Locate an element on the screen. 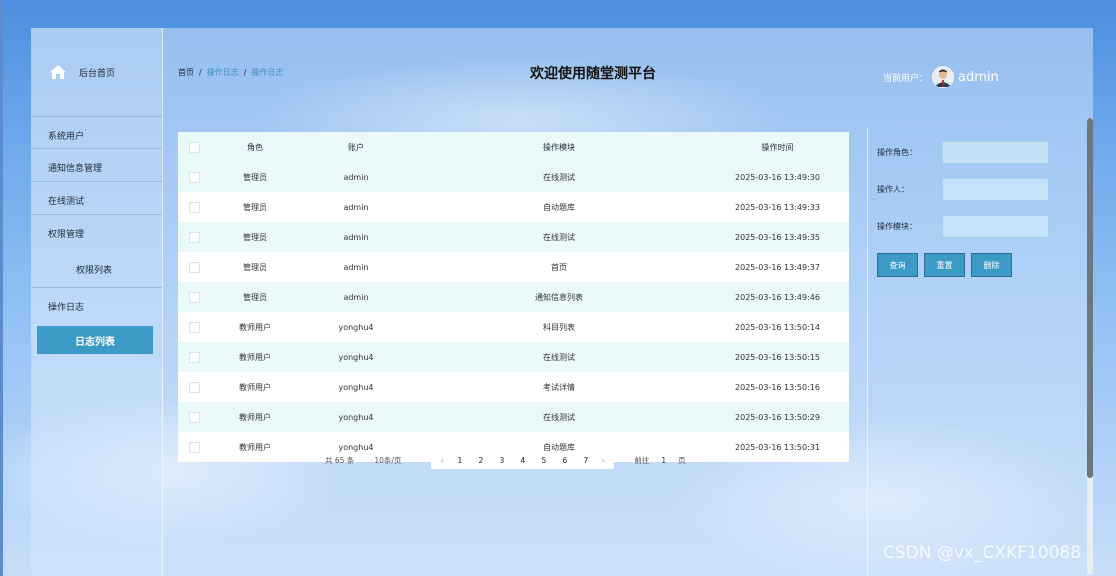 This screenshot has height=576, width=1116. column-header-role: 角色 is located at coordinates (255, 147).